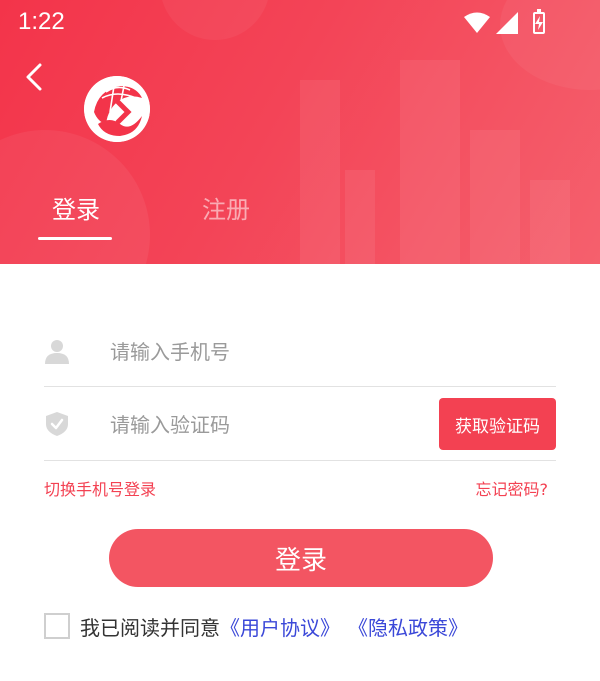 Image resolution: width=600 pixels, height=681 pixels. I want to click on tab-login: 登录, so click(76, 207).